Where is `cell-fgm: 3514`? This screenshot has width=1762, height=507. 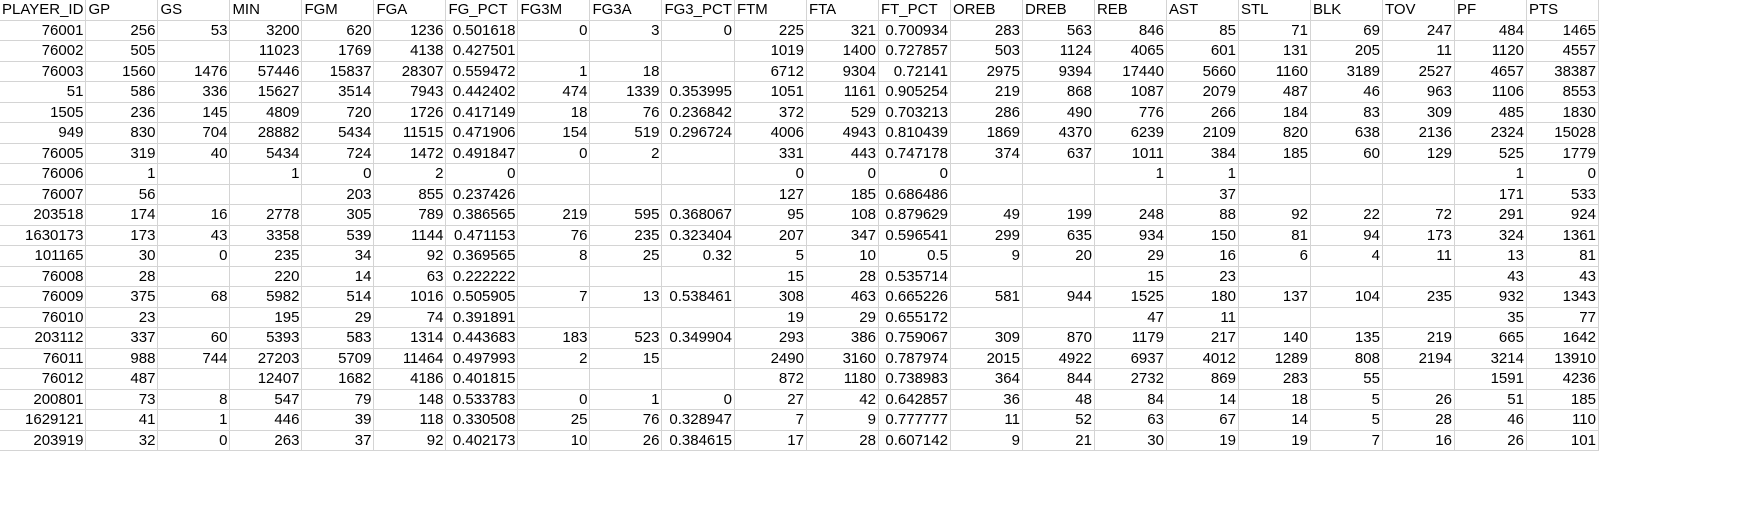 cell-fgm: 3514 is located at coordinates (338, 92).